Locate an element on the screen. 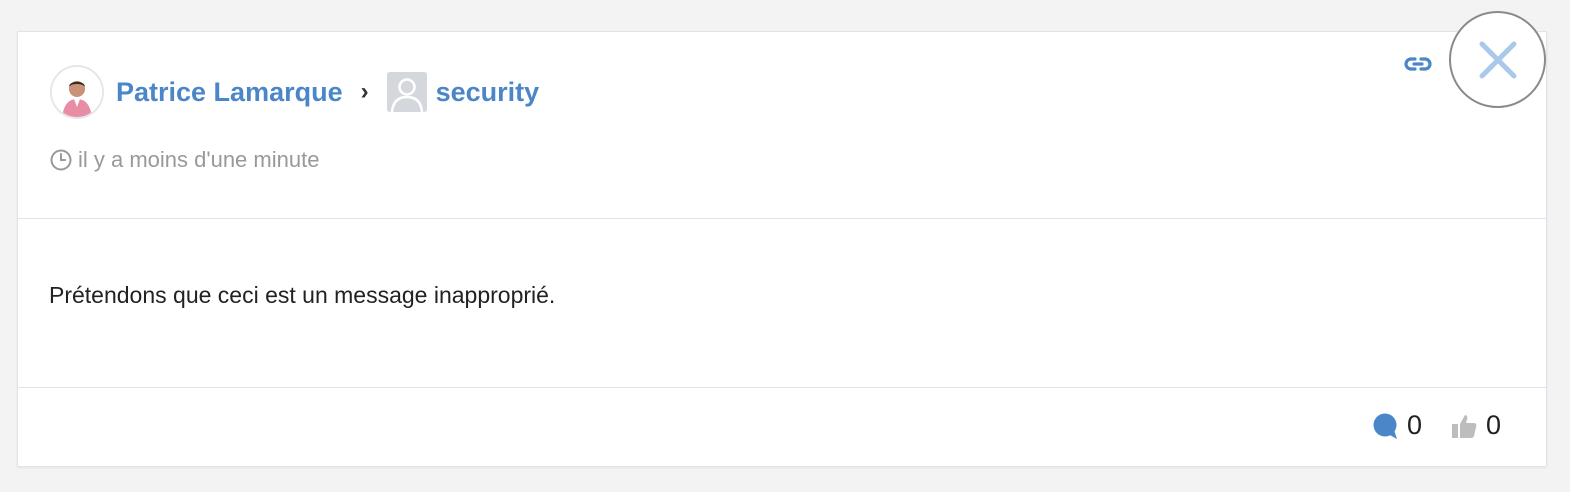 This screenshot has width=1570, height=492. clock-icon is located at coordinates (61, 160).